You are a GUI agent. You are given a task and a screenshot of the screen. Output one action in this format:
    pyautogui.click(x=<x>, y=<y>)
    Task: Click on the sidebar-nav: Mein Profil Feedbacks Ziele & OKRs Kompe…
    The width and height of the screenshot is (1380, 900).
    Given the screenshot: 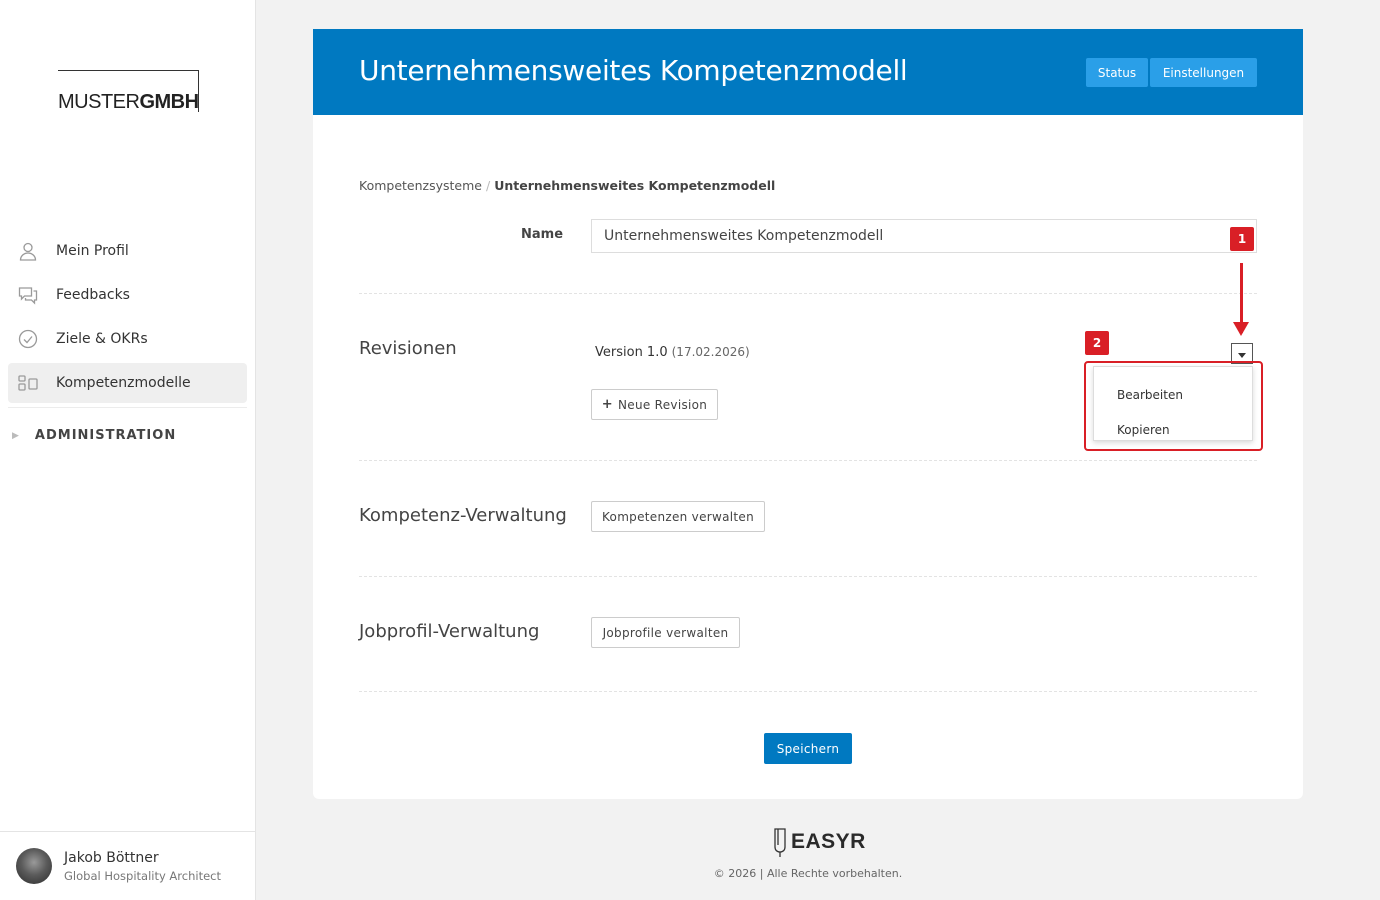 What is the action you would take?
    pyautogui.click(x=127, y=319)
    